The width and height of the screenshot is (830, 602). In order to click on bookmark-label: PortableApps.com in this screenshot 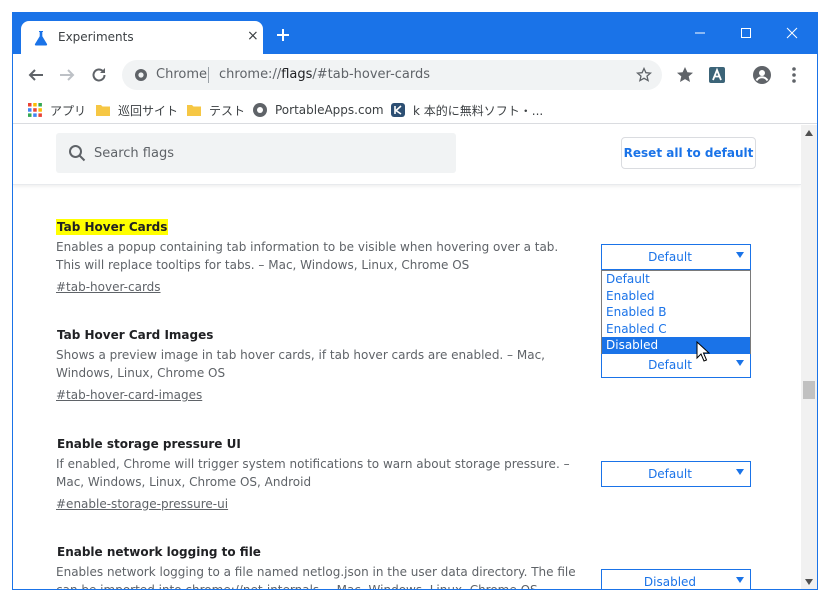, I will do `click(329, 110)`.